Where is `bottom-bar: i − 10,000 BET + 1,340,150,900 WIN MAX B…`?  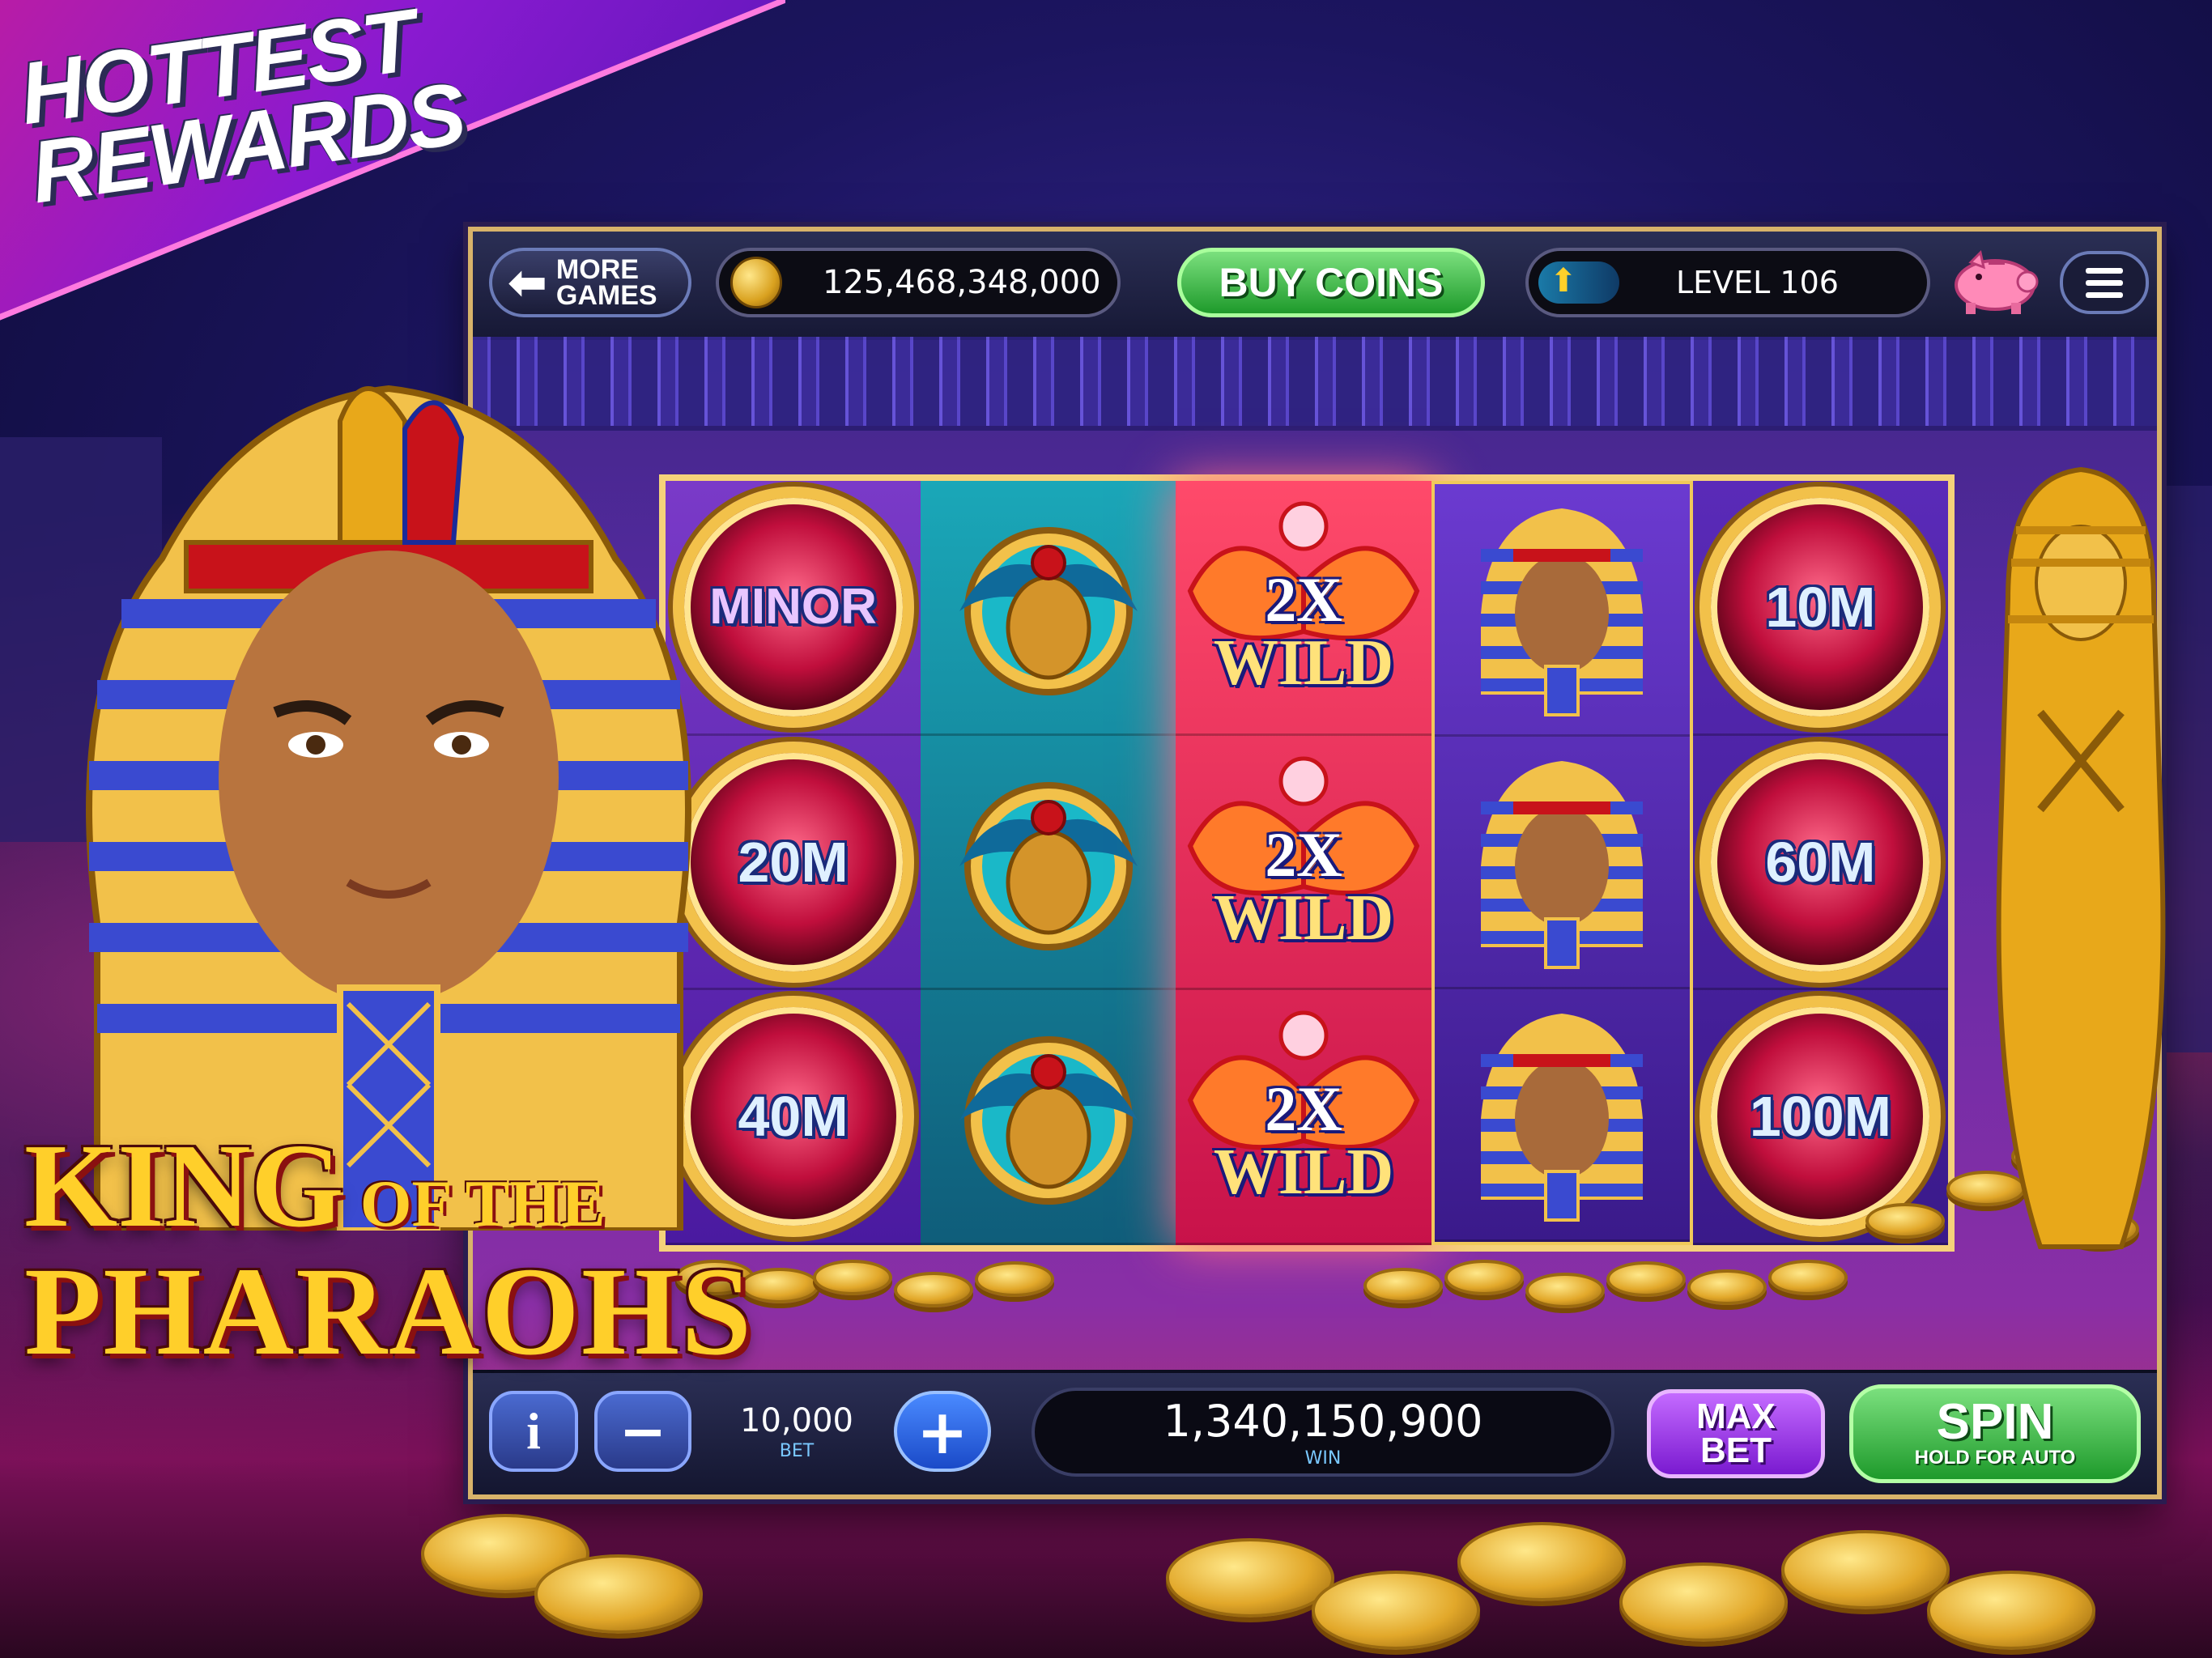 bottom-bar: i − 10,000 BET + 1,340,150,900 WIN MAX B… is located at coordinates (1315, 1432).